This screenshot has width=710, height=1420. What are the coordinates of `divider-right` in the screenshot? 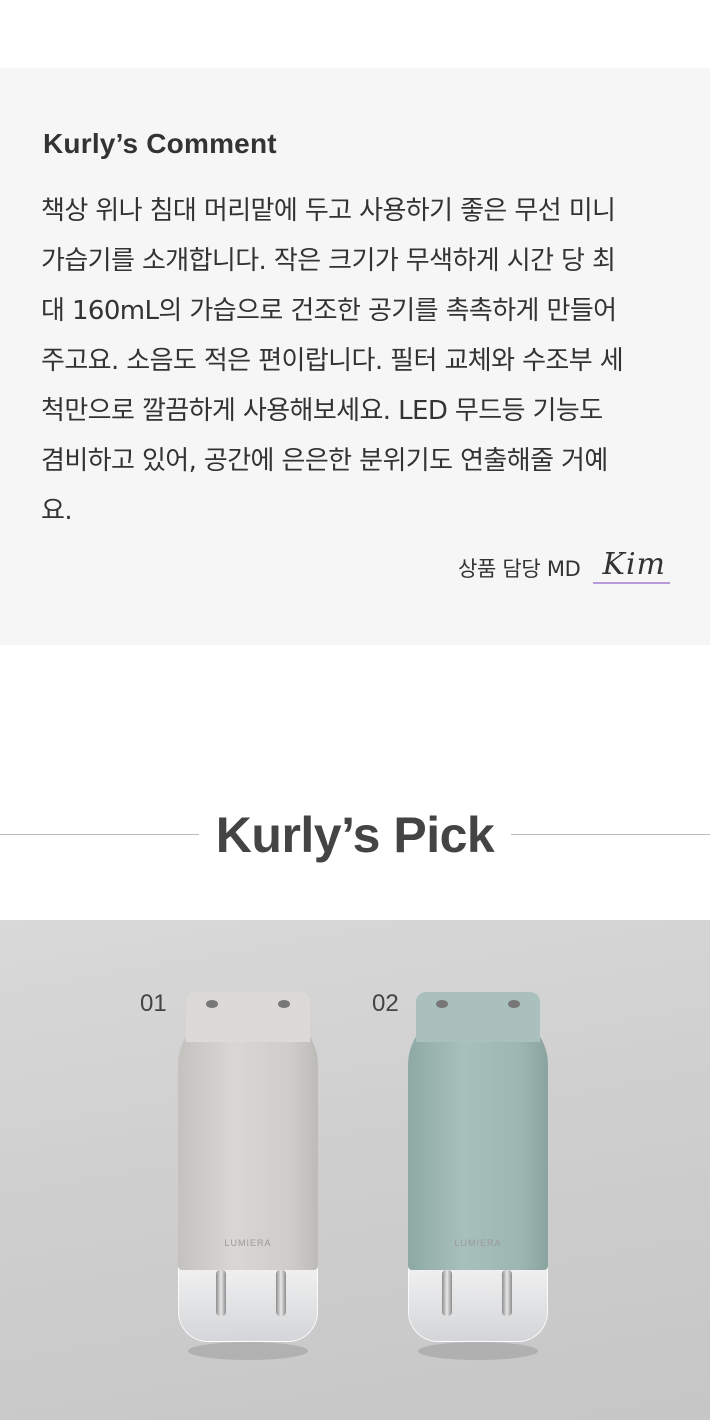 It's located at (610, 834).